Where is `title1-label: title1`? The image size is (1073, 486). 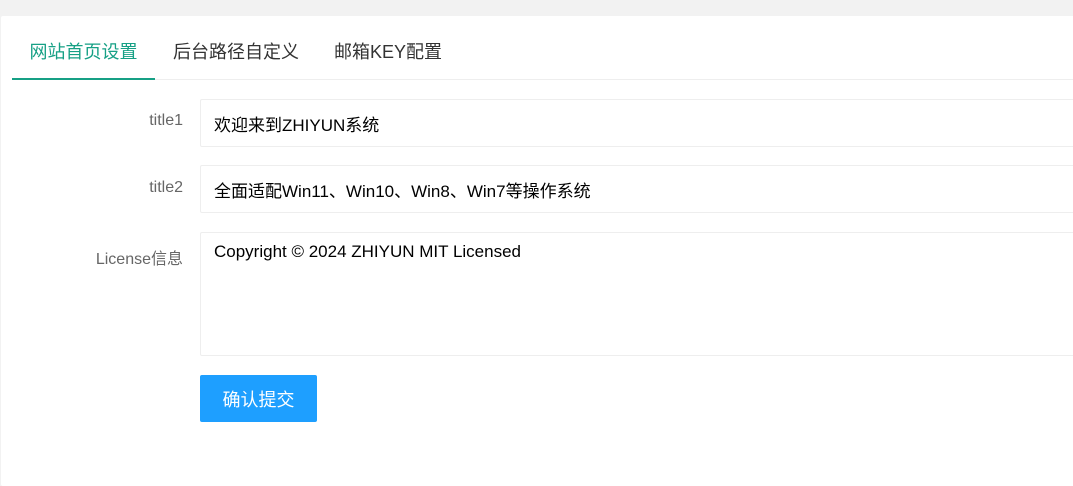
title1-label: title1 is located at coordinates (166, 120).